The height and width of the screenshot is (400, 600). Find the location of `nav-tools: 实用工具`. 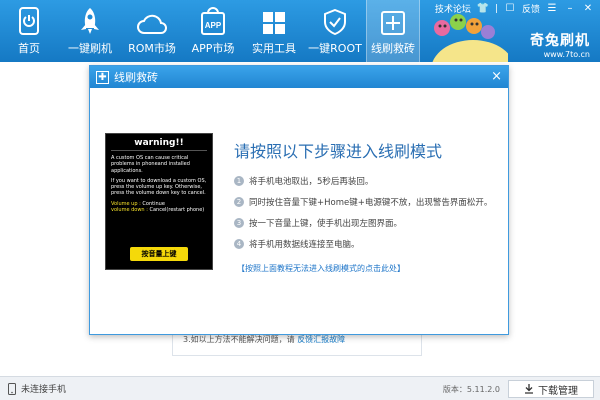

nav-tools: 实用工具 is located at coordinates (274, 31).